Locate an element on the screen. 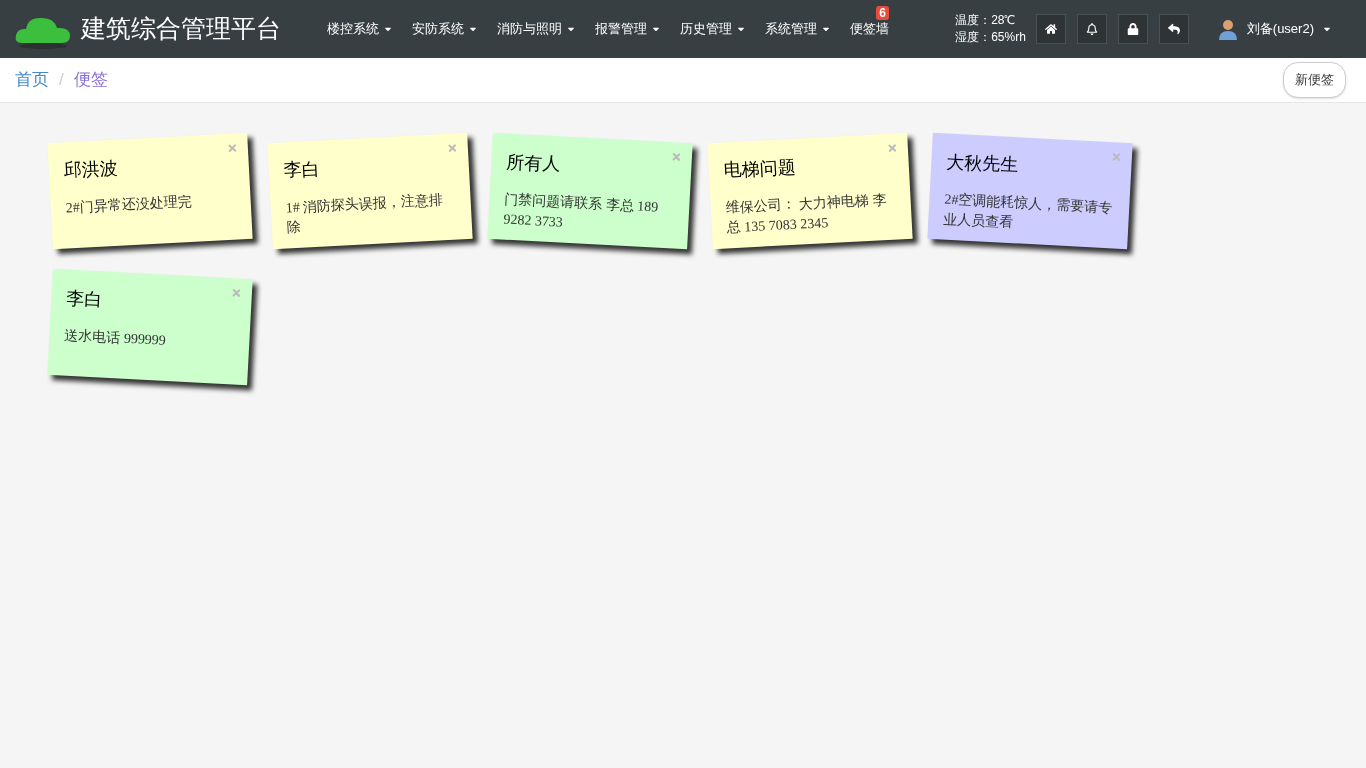 The image size is (1366, 768). bell-icon is located at coordinates (1091, 29).